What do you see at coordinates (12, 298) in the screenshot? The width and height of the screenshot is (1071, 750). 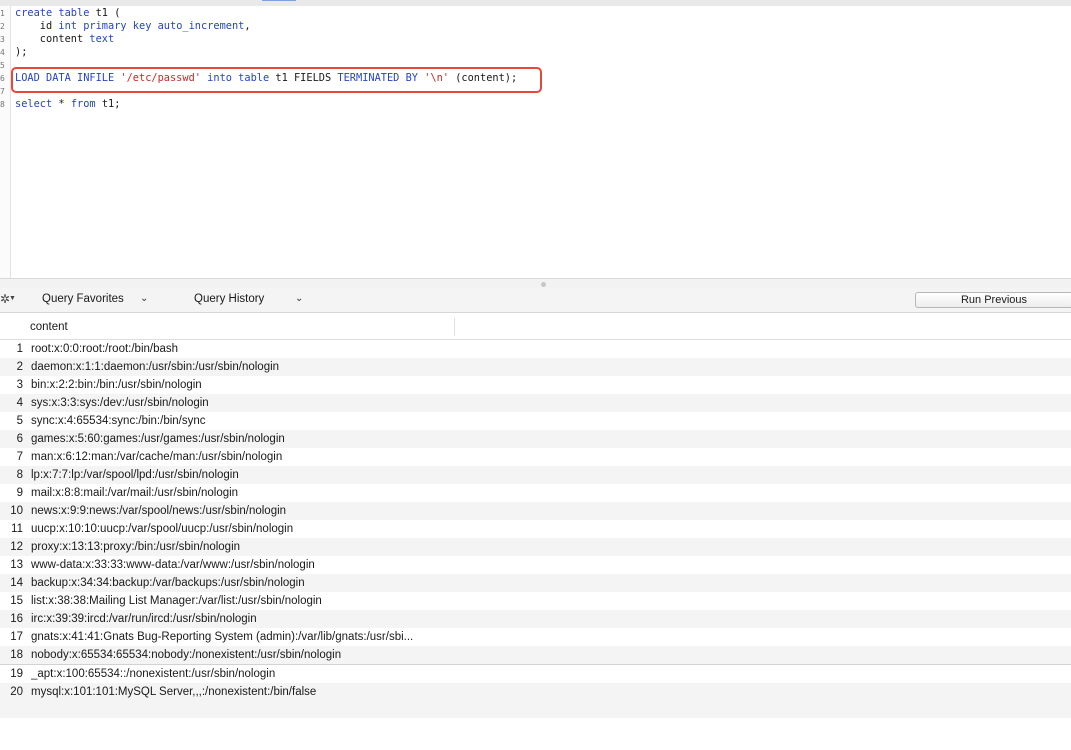 I see `caret-down-icon: ▼` at bounding box center [12, 298].